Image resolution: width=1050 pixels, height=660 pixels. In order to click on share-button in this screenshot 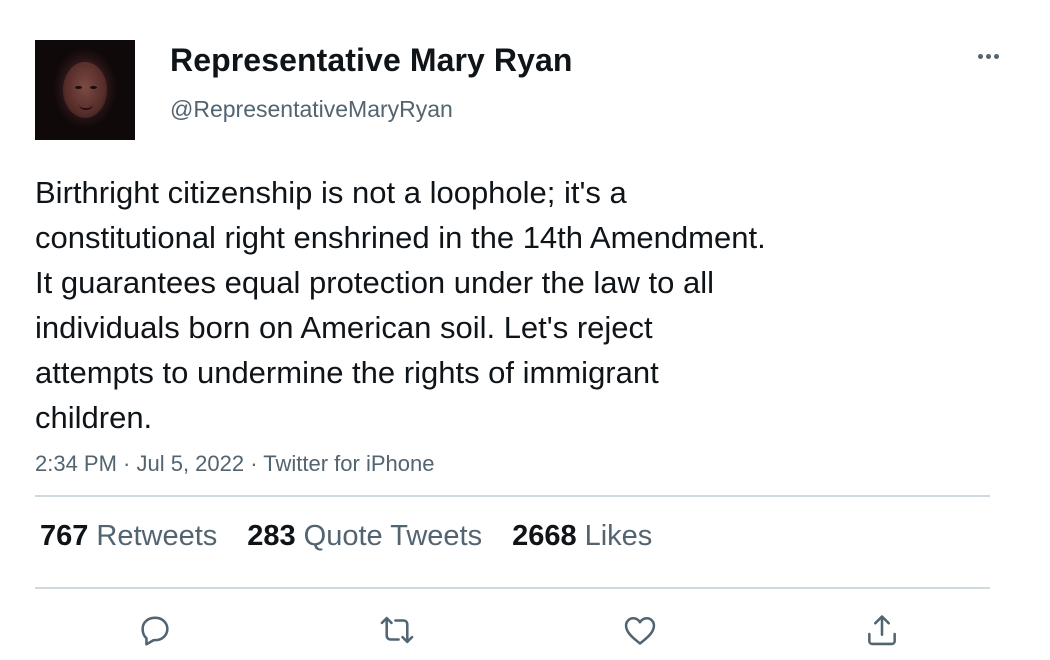, I will do `click(882, 630)`.